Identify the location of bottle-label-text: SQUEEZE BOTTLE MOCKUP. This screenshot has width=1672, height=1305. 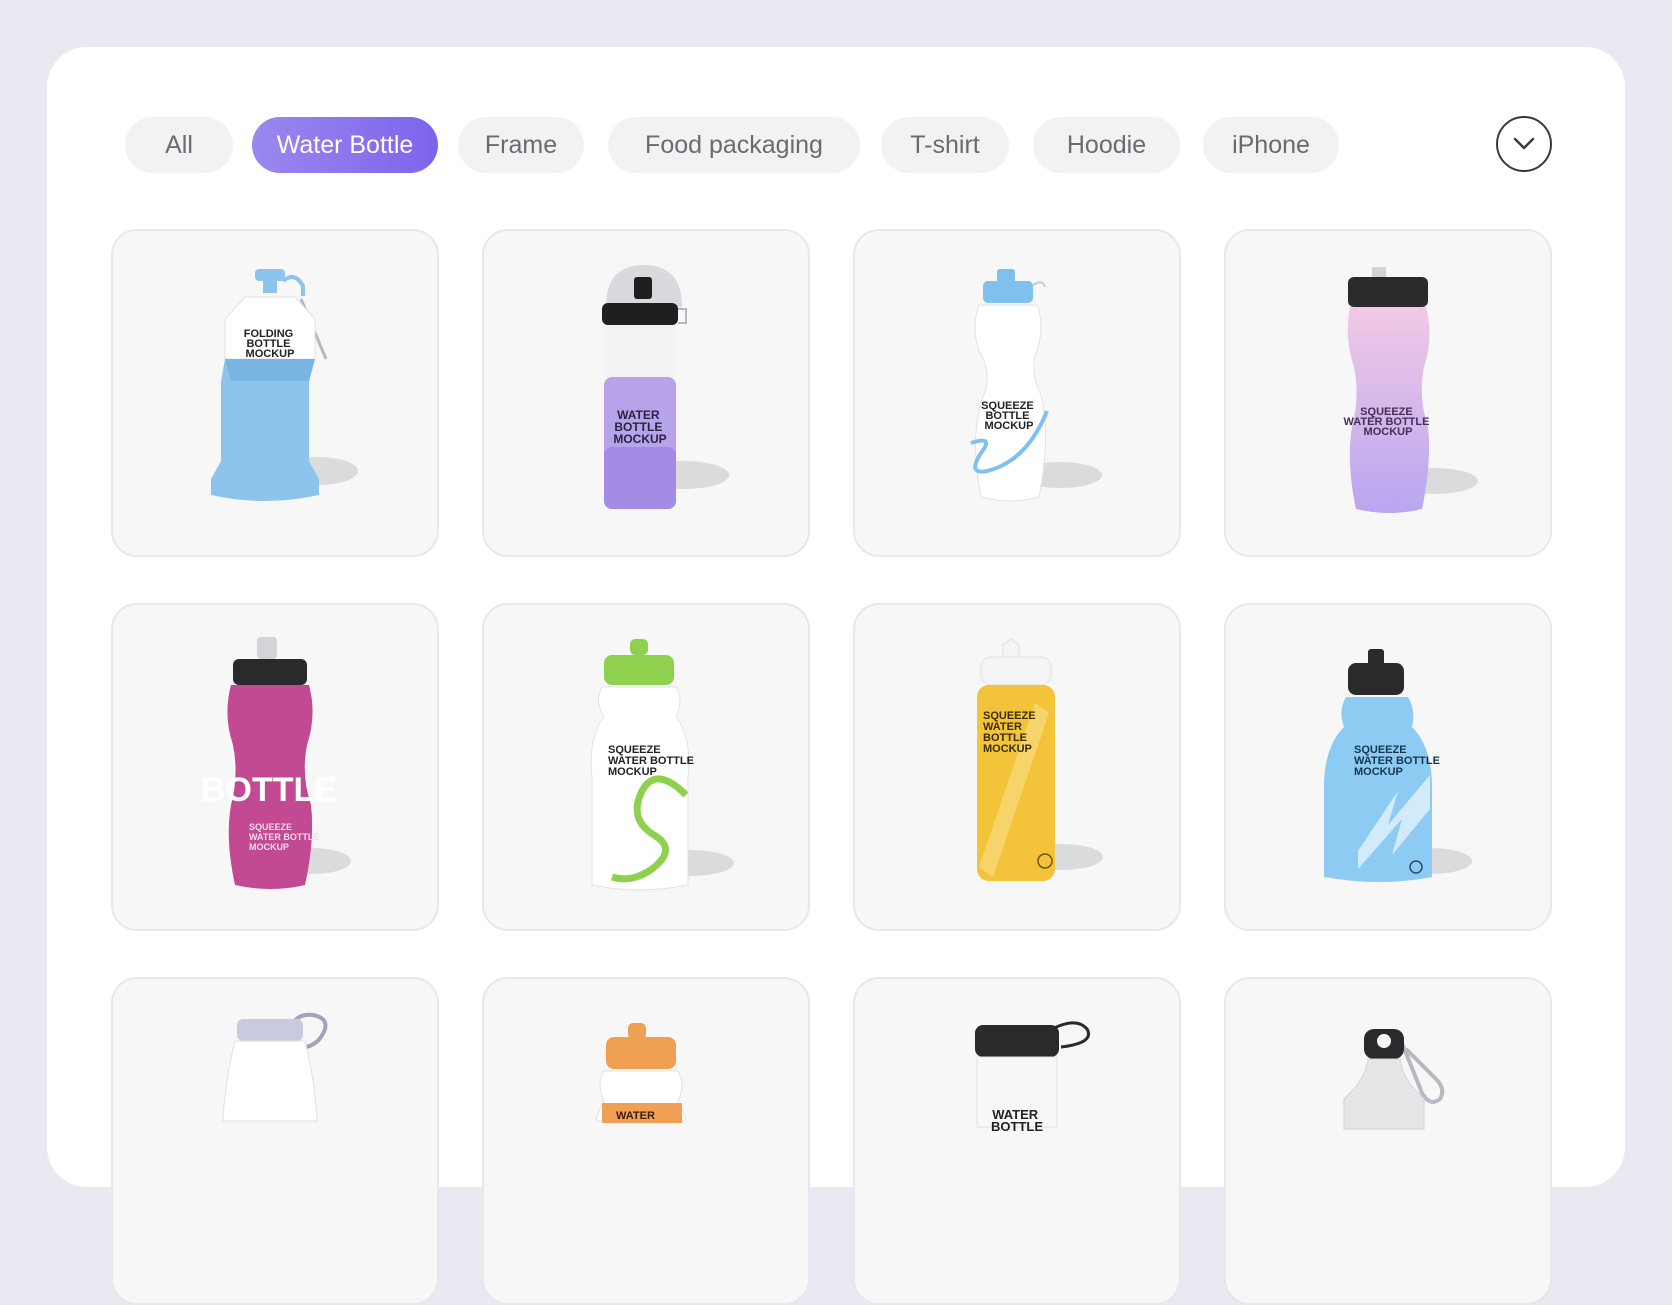
(1009, 416).